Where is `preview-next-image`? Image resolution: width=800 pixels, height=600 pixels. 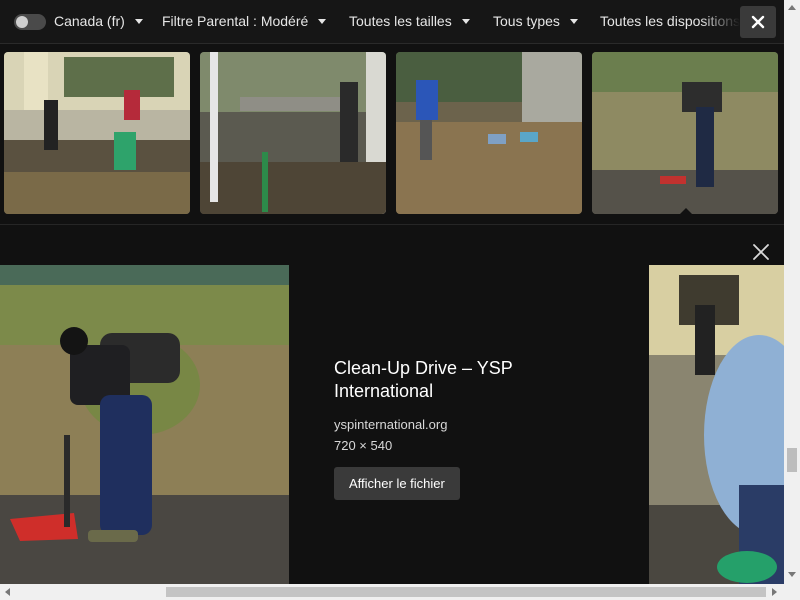 preview-next-image is located at coordinates (716, 425).